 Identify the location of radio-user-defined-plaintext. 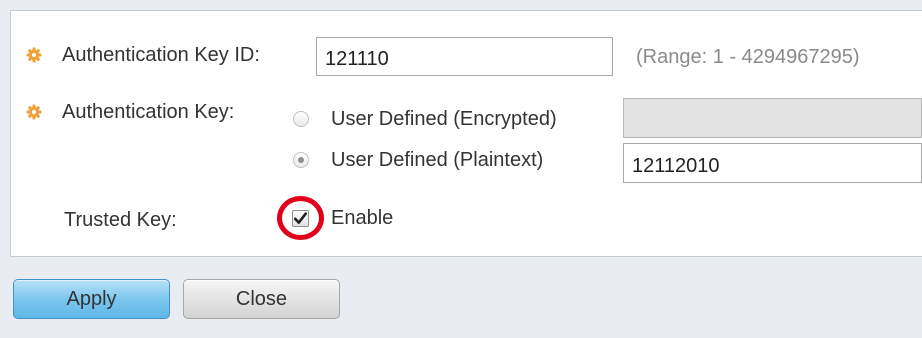
(301, 160).